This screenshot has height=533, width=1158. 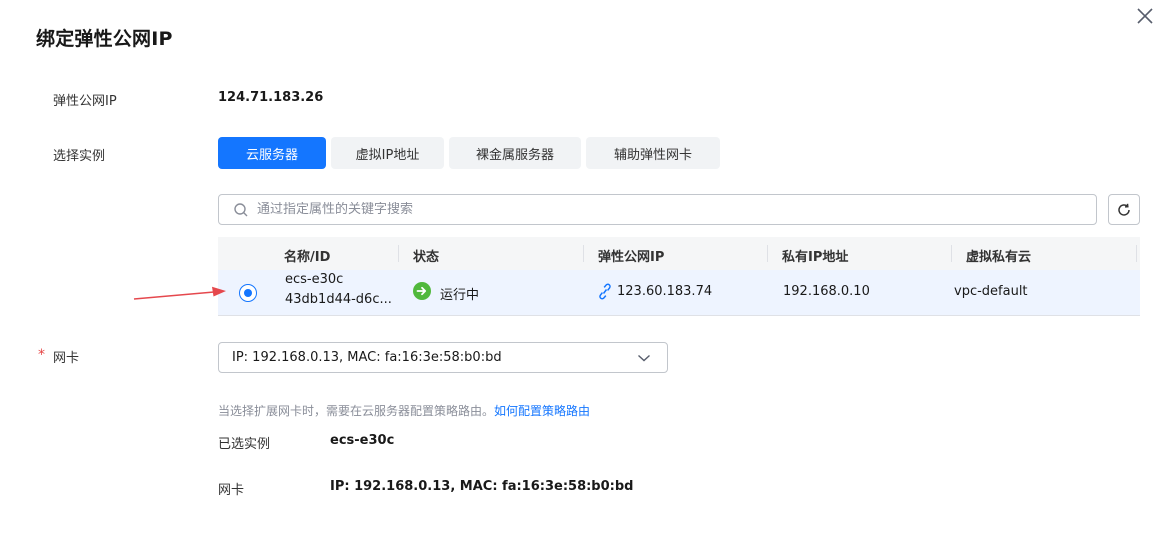 What do you see at coordinates (314, 279) in the screenshot?
I see `instance-name: ecs-e30c` at bounding box center [314, 279].